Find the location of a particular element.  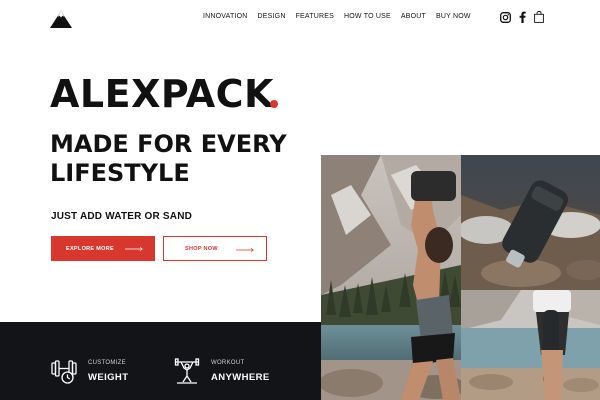

explore-more-label: EXPLORE MORE is located at coordinates (90, 248).